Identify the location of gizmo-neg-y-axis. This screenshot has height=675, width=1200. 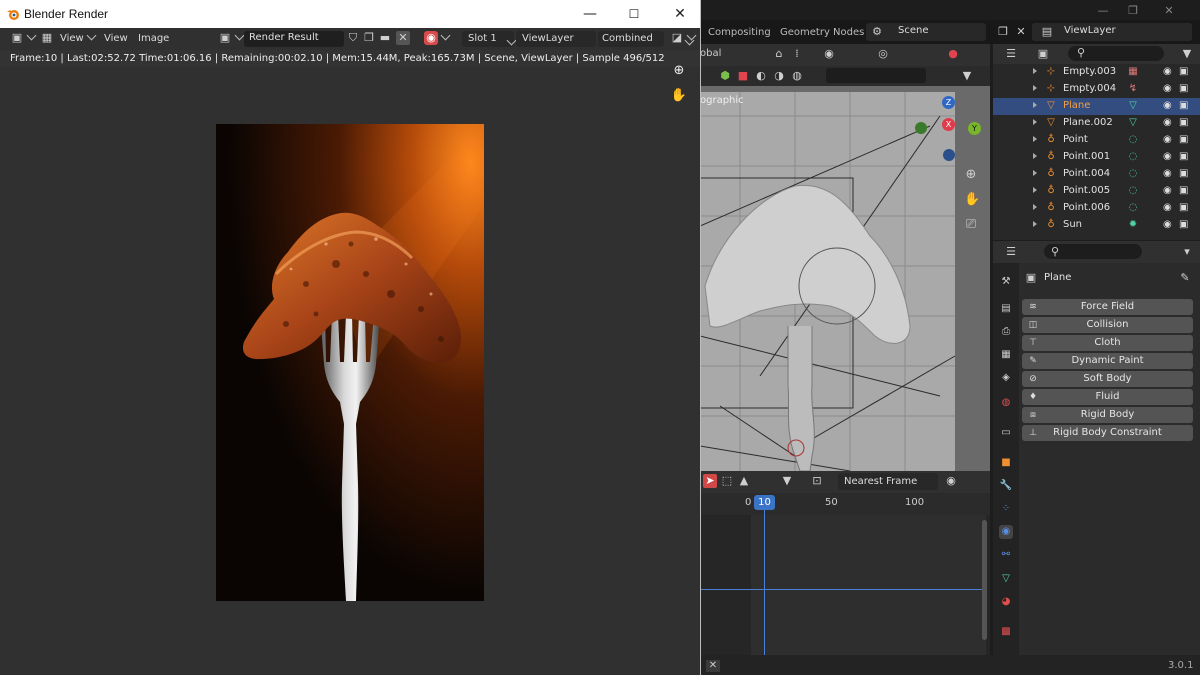
(921, 128).